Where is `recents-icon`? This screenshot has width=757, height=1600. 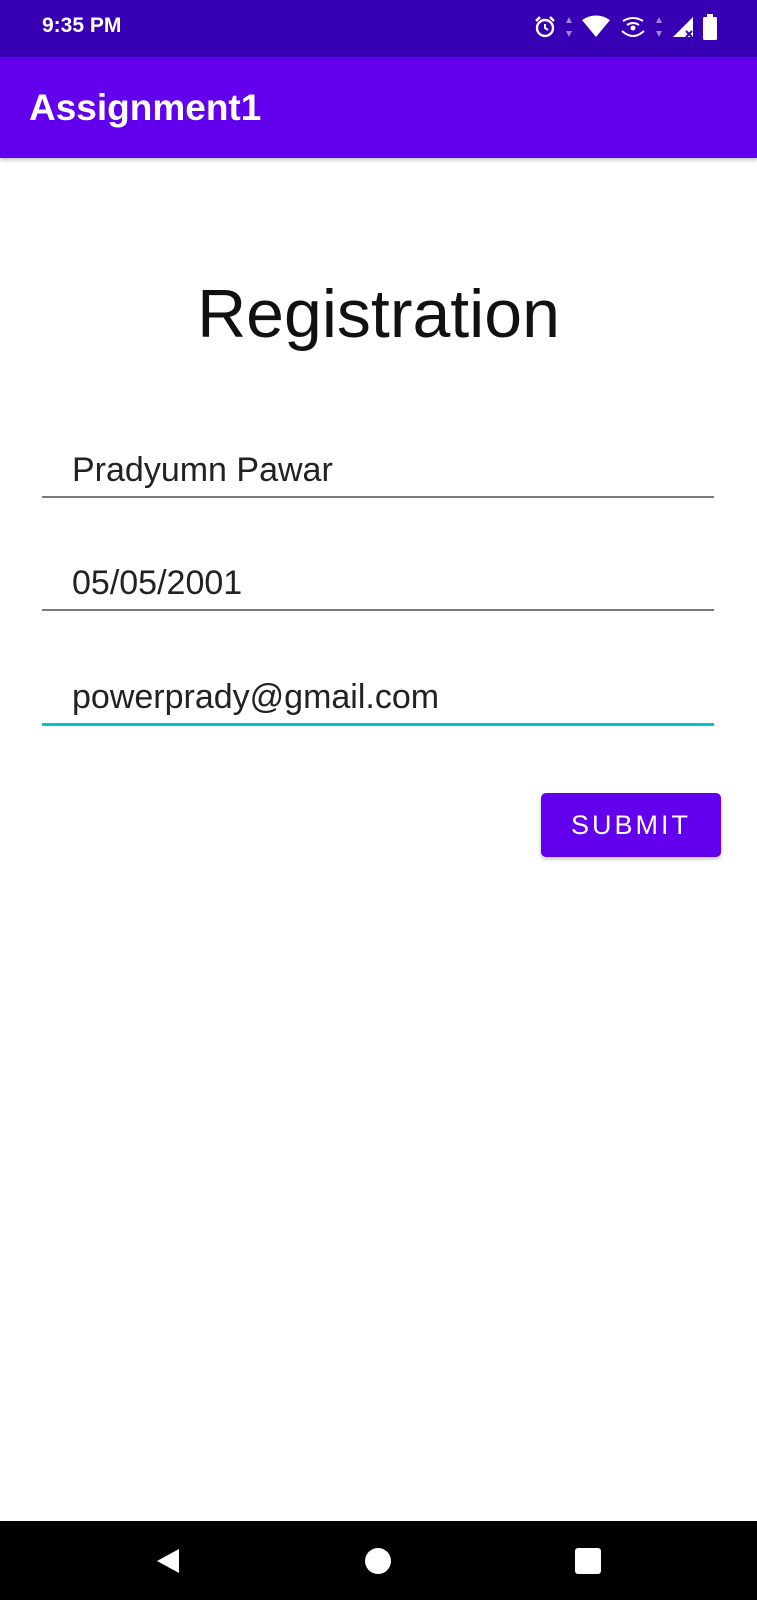 recents-icon is located at coordinates (588, 1561).